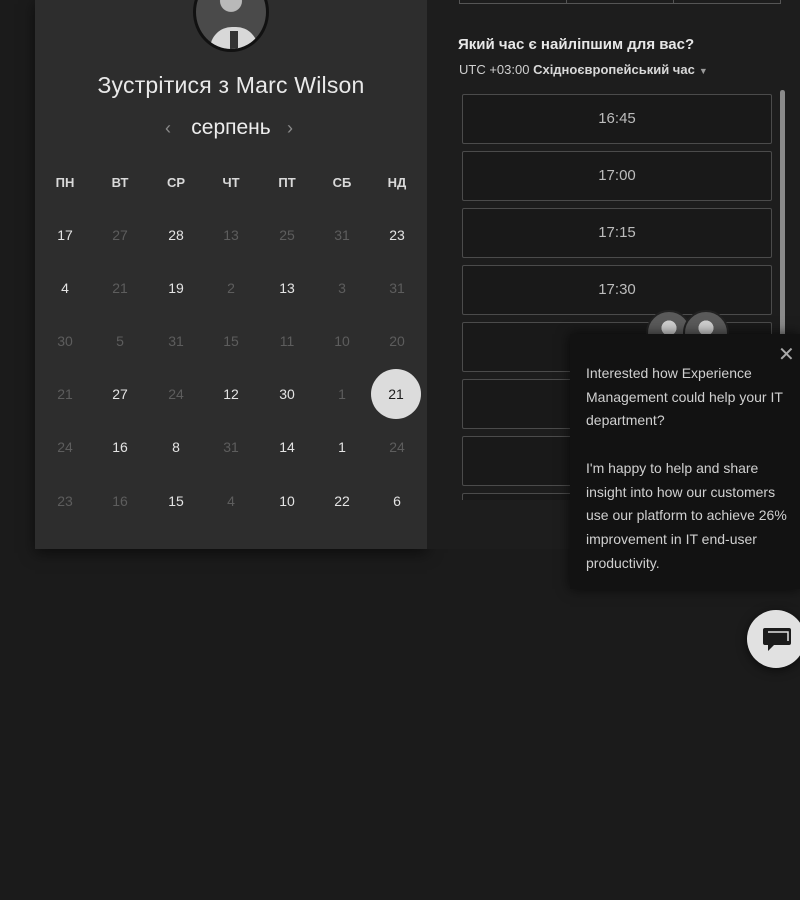 This screenshot has width=800, height=900. Describe the element at coordinates (231, 288) in the screenshot. I see `calendar-day: 2` at that location.